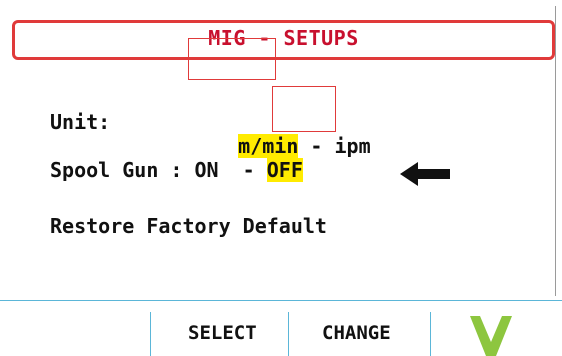 Image resolution: width=562 pixels, height=356 pixels. What do you see at coordinates (222, 333) in the screenshot?
I see `select-button: SELECT` at bounding box center [222, 333].